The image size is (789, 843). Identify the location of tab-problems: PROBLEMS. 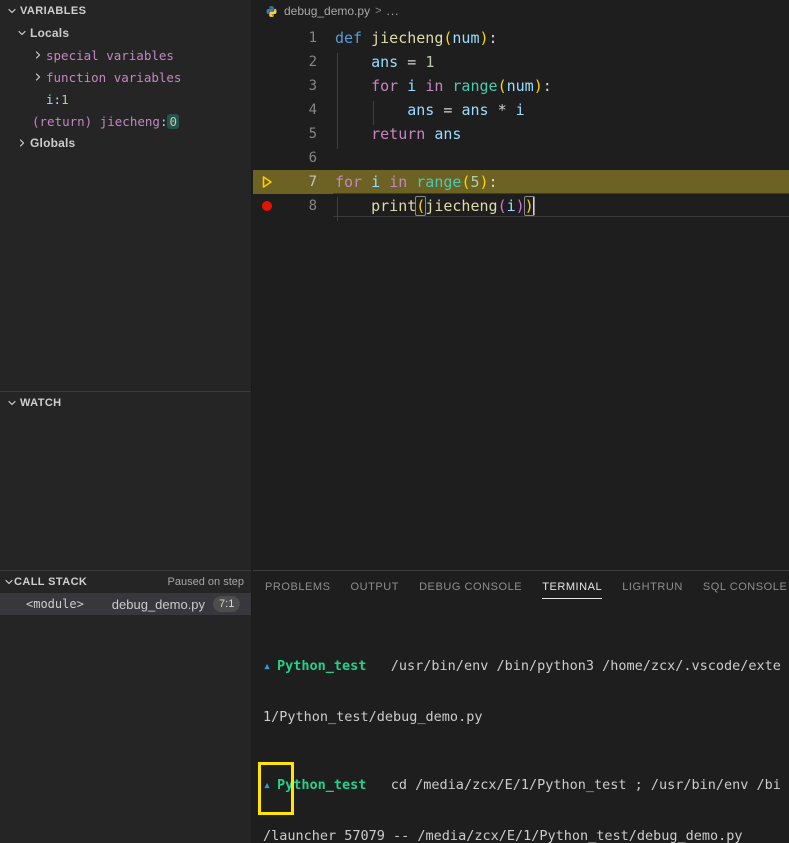
(298, 587).